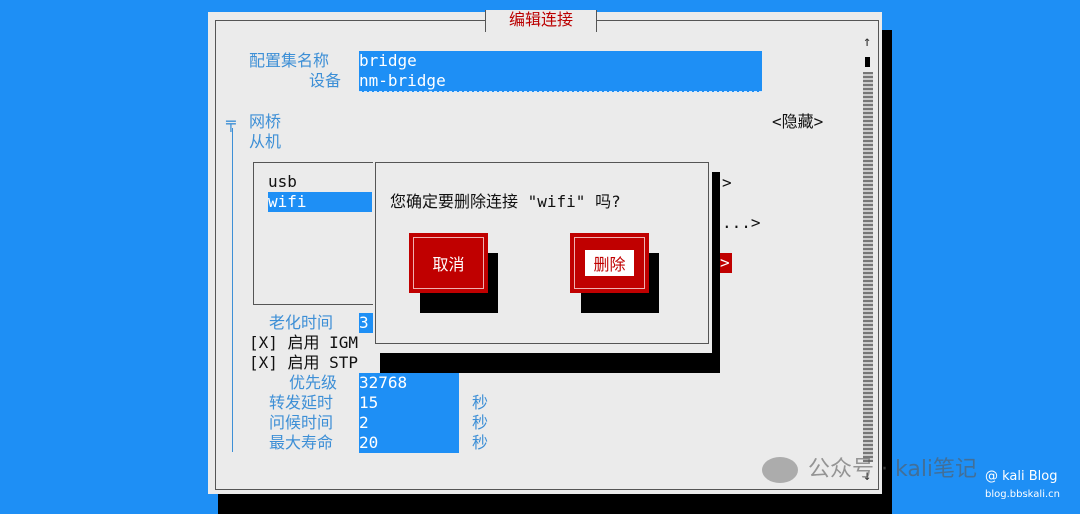  I want to click on cancel-button: 取消, so click(448, 263).